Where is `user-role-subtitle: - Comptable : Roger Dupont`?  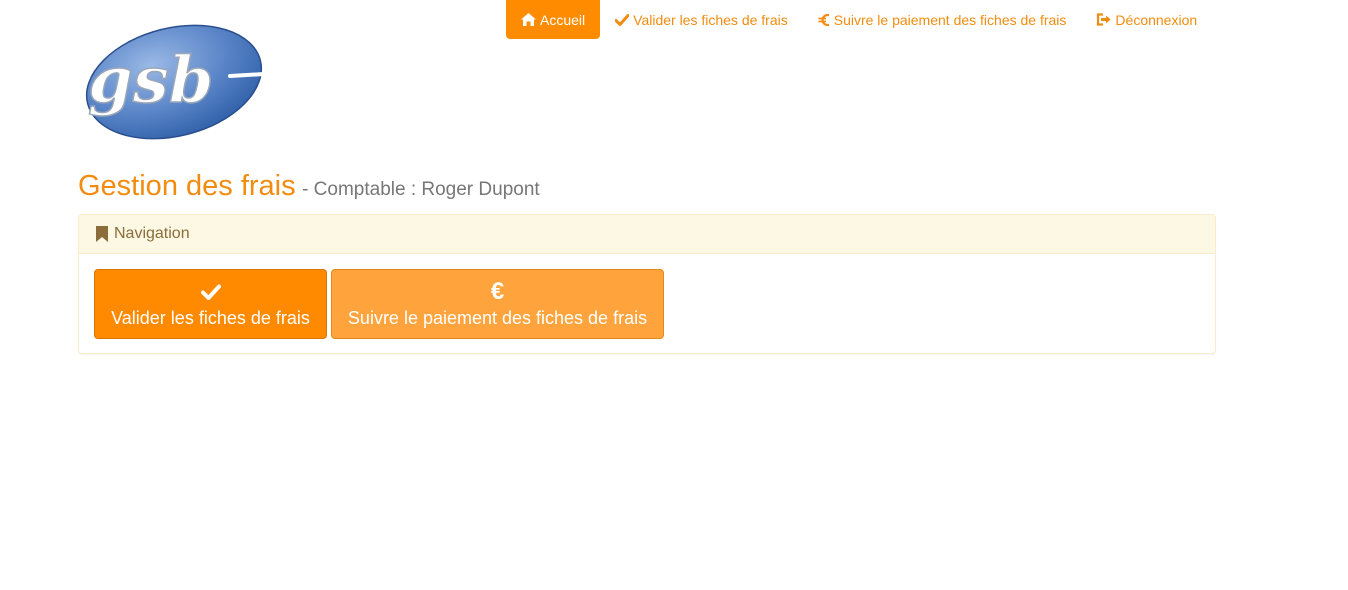 user-role-subtitle: - Comptable : Roger Dupont is located at coordinates (421, 189).